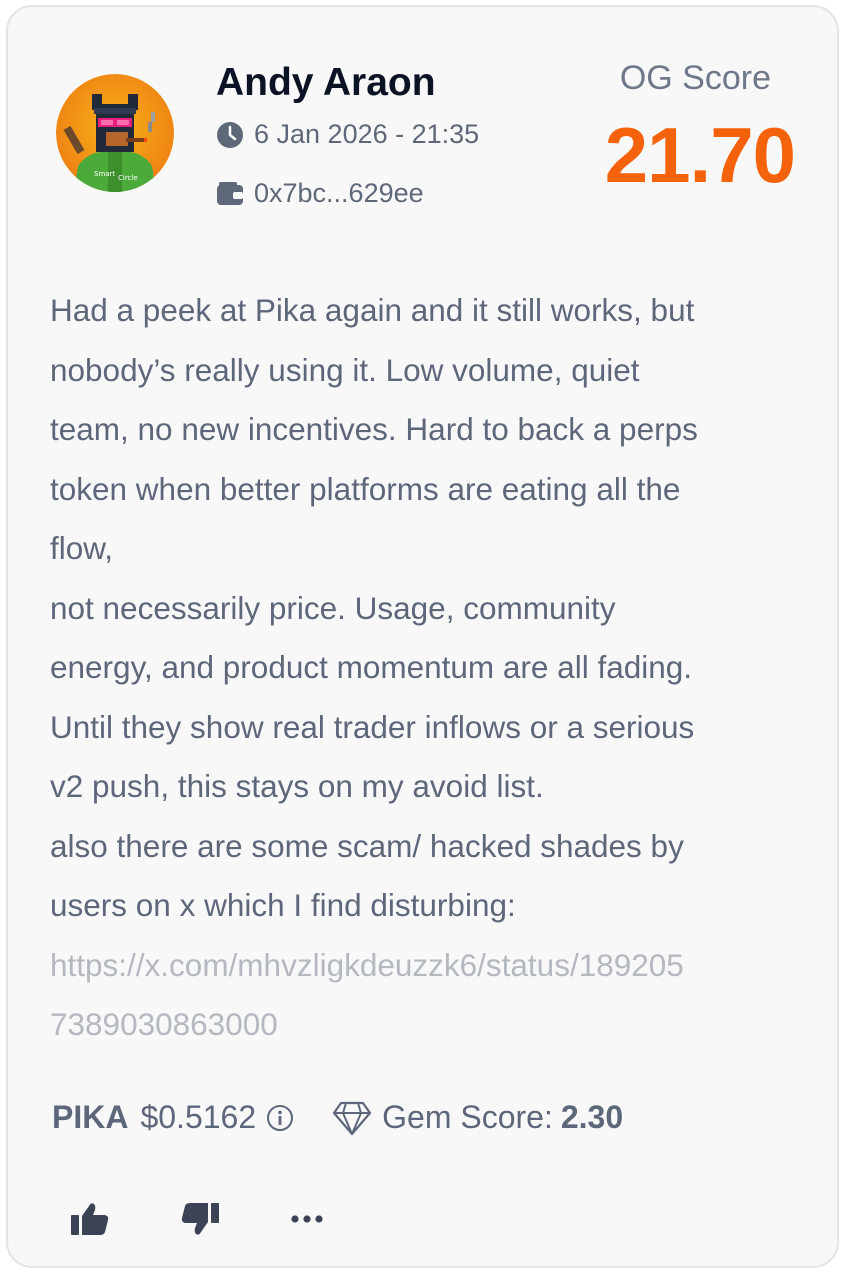  I want to click on post-body-line: not necessarily price. Usage, community, so click(333, 607).